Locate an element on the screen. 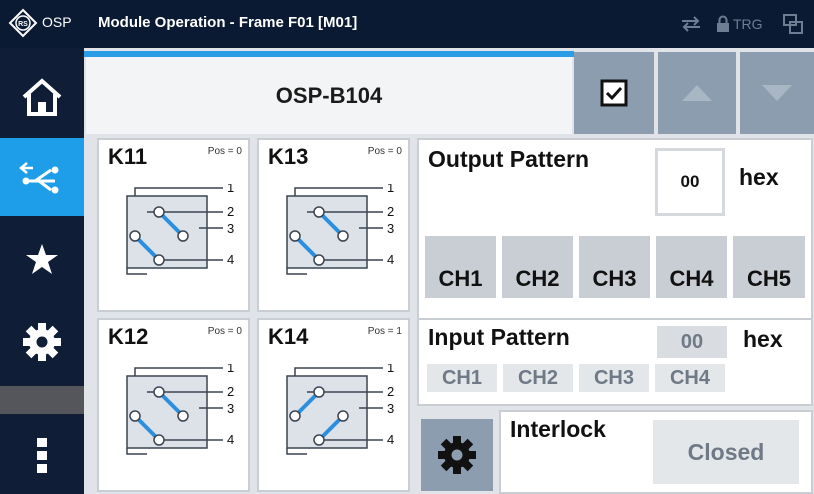 The image size is (814, 494). previous-module-button is located at coordinates (697, 93).